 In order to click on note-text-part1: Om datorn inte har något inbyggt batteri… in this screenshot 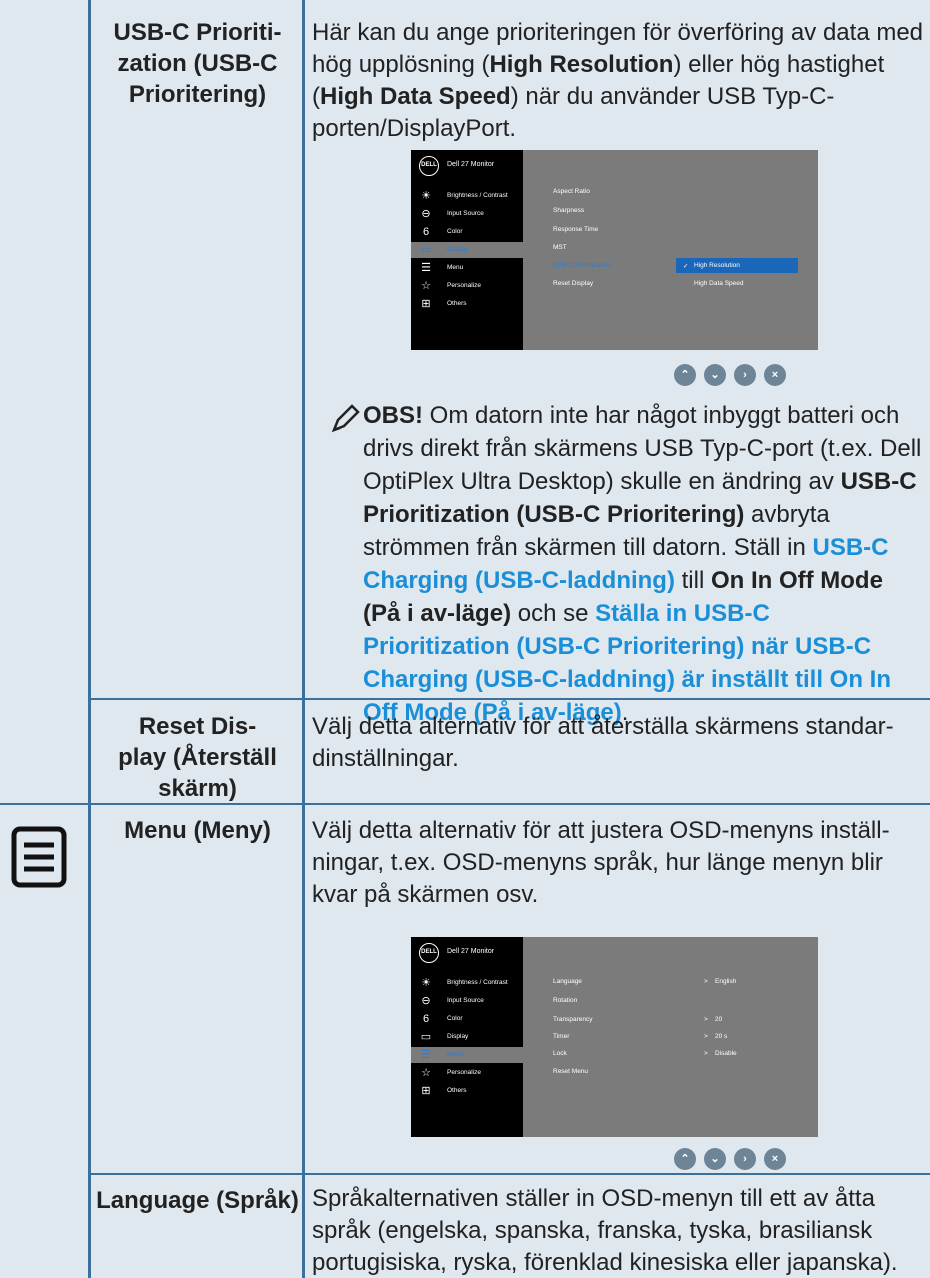, I will do `click(642, 448)`.